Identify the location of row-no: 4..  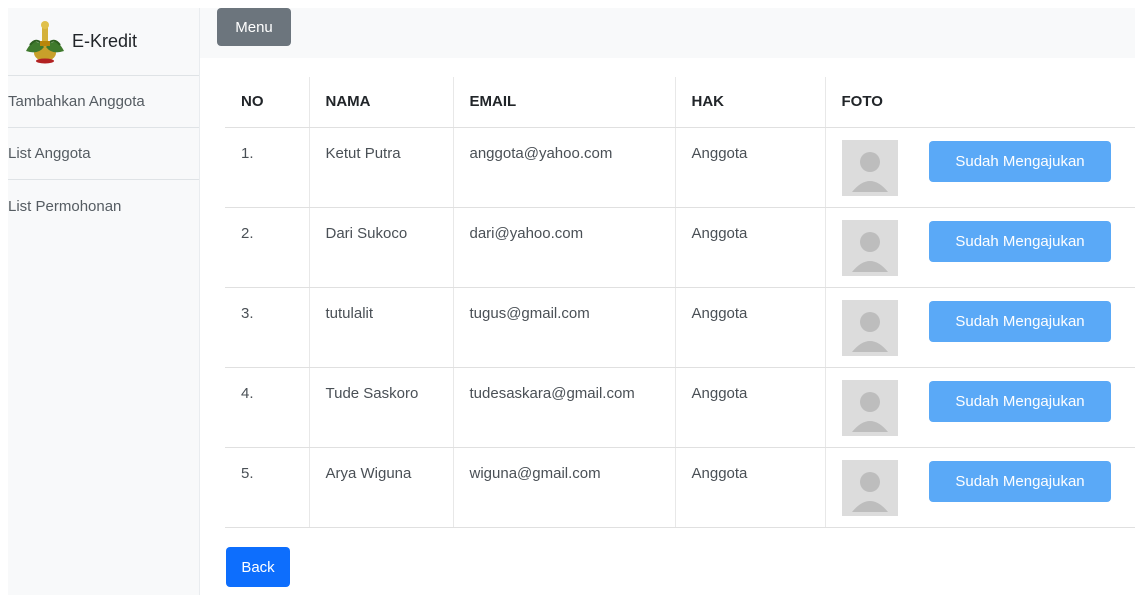
(267, 407).